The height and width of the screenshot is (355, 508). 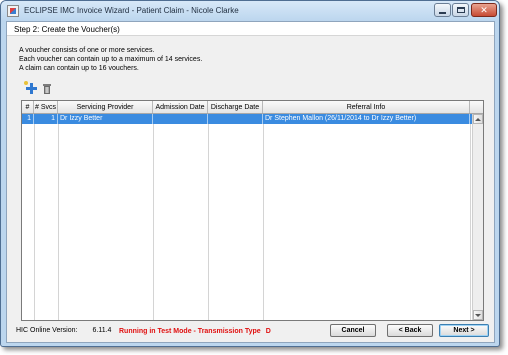 What do you see at coordinates (79, 68) in the screenshot?
I see `instruction-line: A claim can contain up to 16 vouchers.` at bounding box center [79, 68].